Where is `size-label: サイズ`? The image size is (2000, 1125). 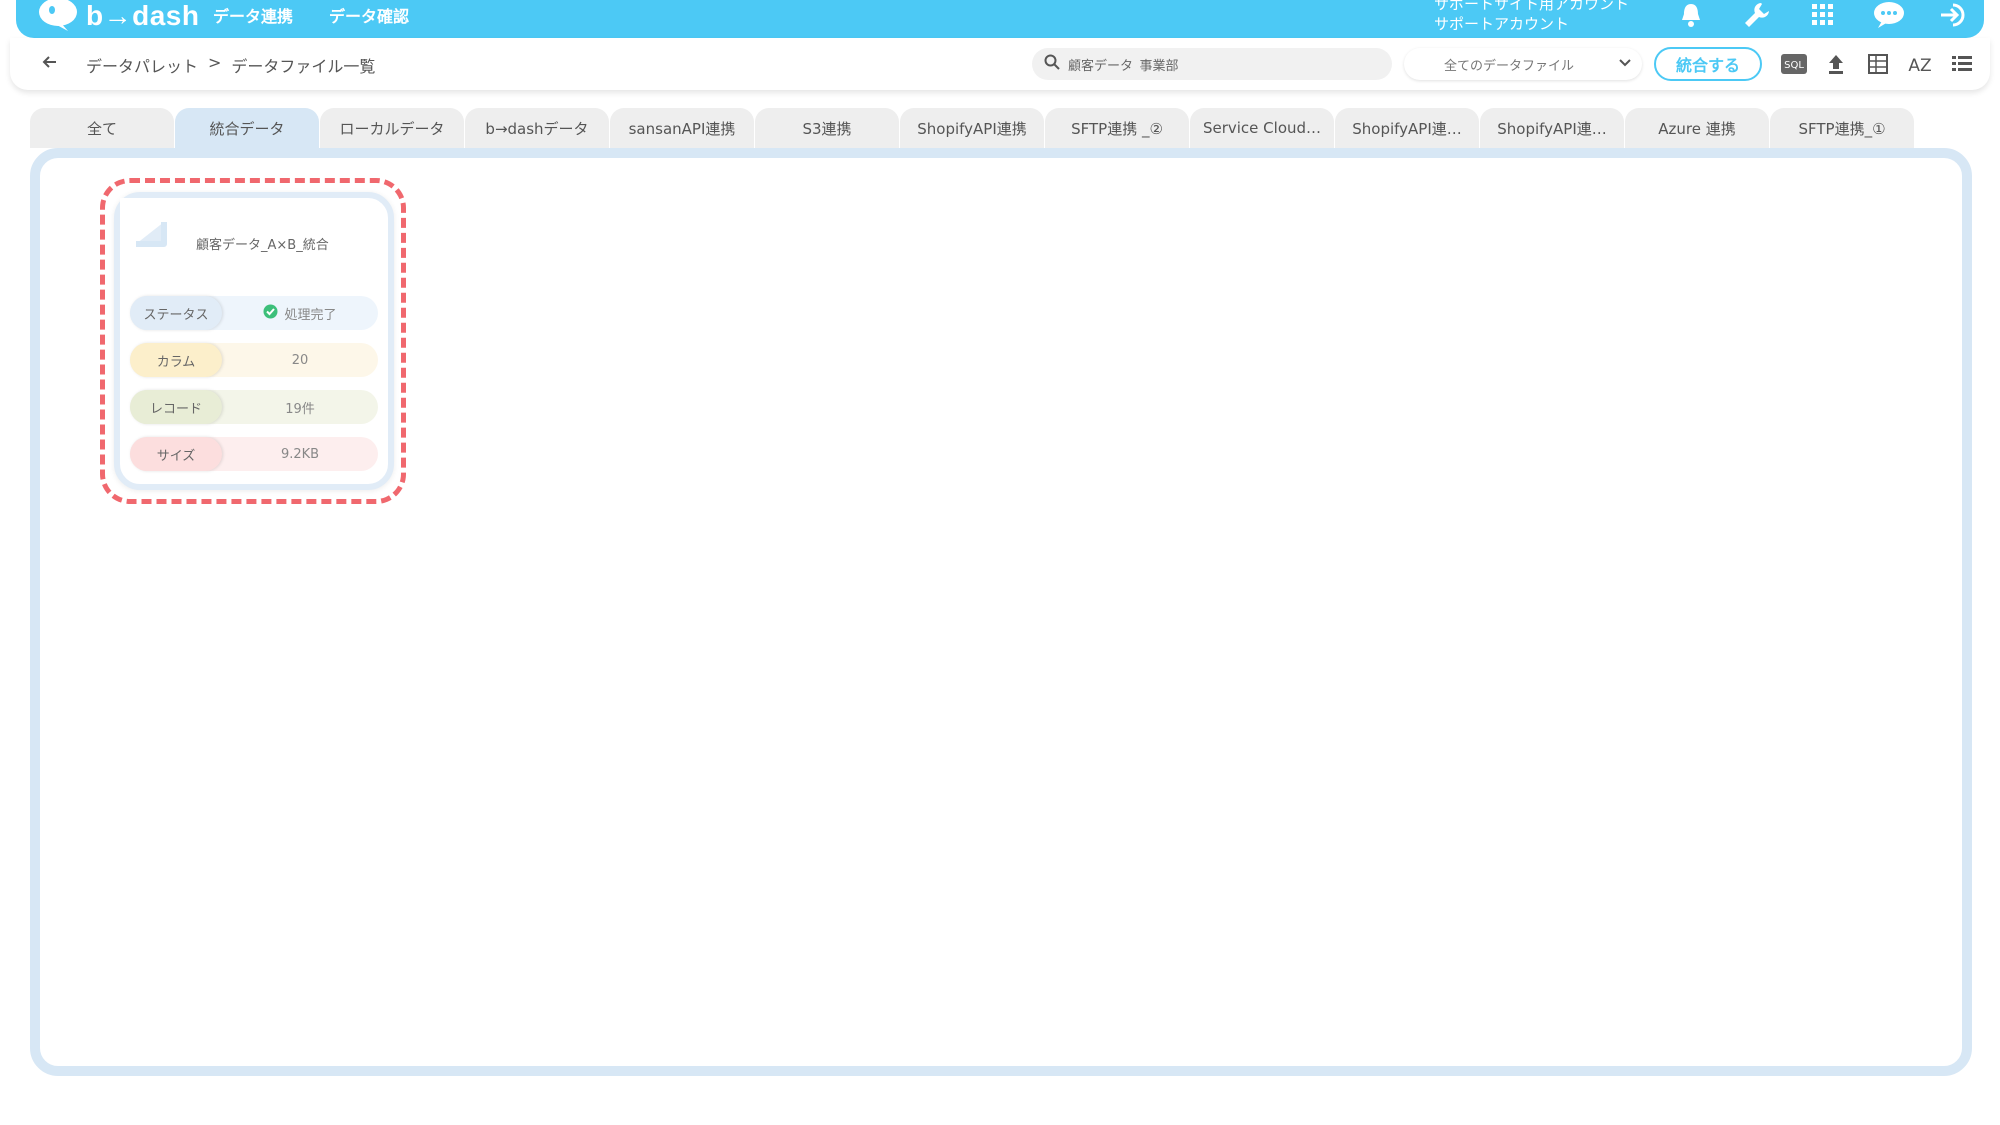 size-label: サイズ is located at coordinates (176, 454).